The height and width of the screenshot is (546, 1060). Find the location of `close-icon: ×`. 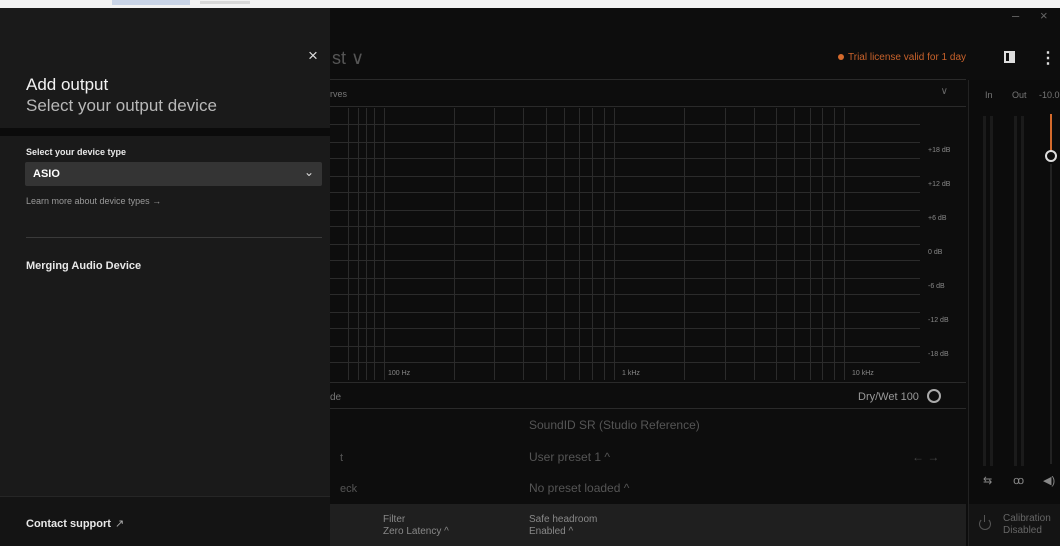

close-icon: × is located at coordinates (313, 56).